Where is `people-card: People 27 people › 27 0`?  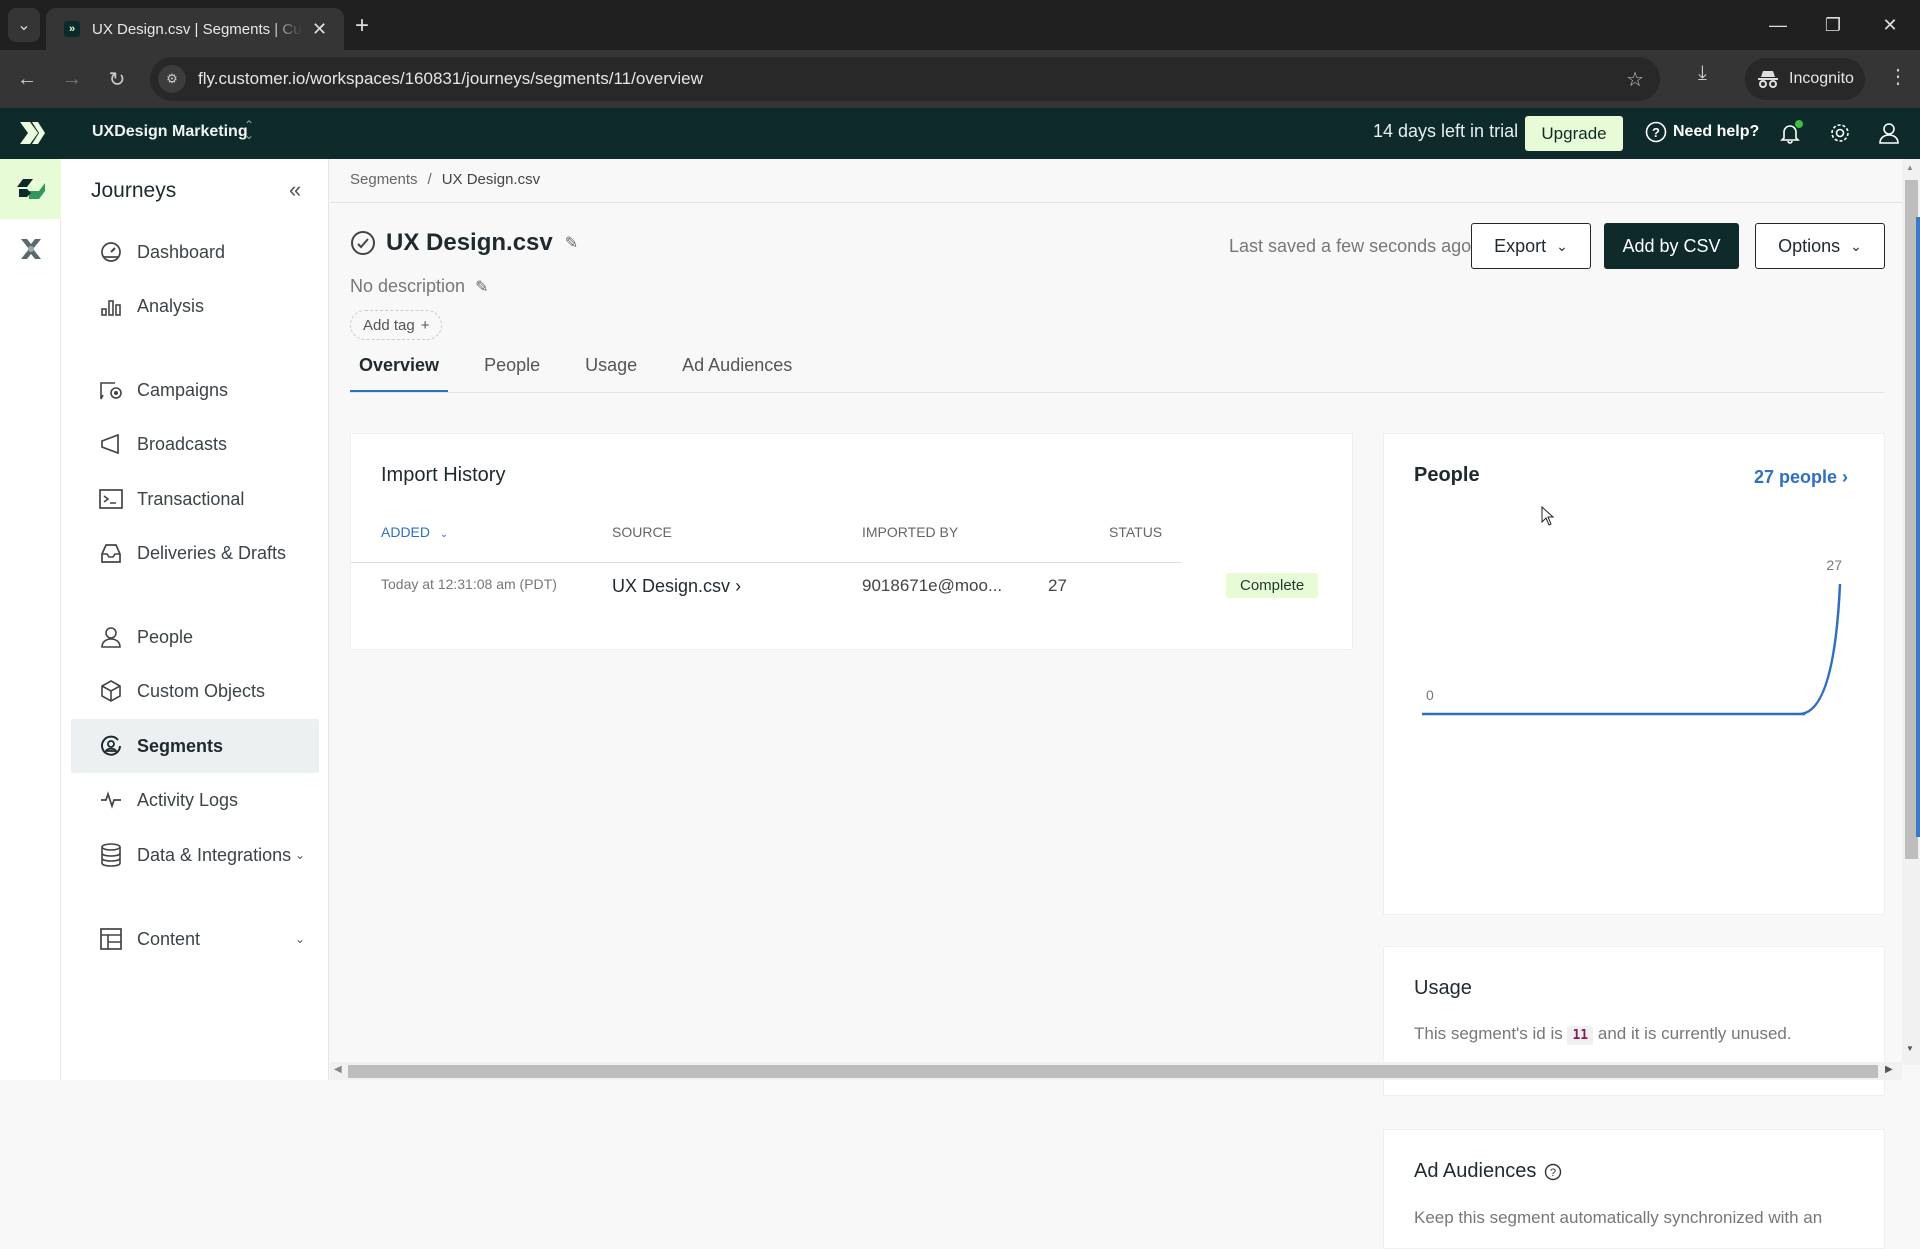 people-card: People 27 people › 27 0 is located at coordinates (1634, 674).